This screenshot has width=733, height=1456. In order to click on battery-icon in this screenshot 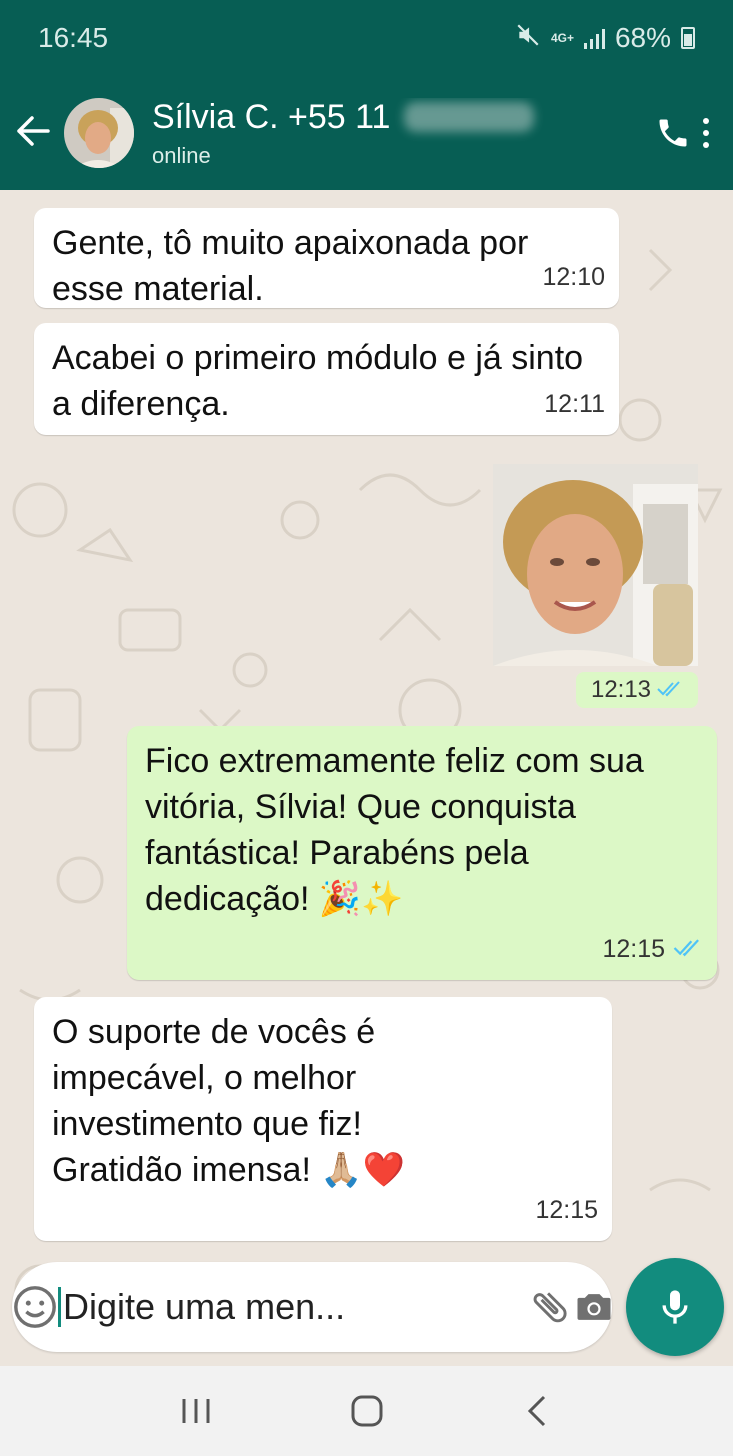, I will do `click(688, 38)`.